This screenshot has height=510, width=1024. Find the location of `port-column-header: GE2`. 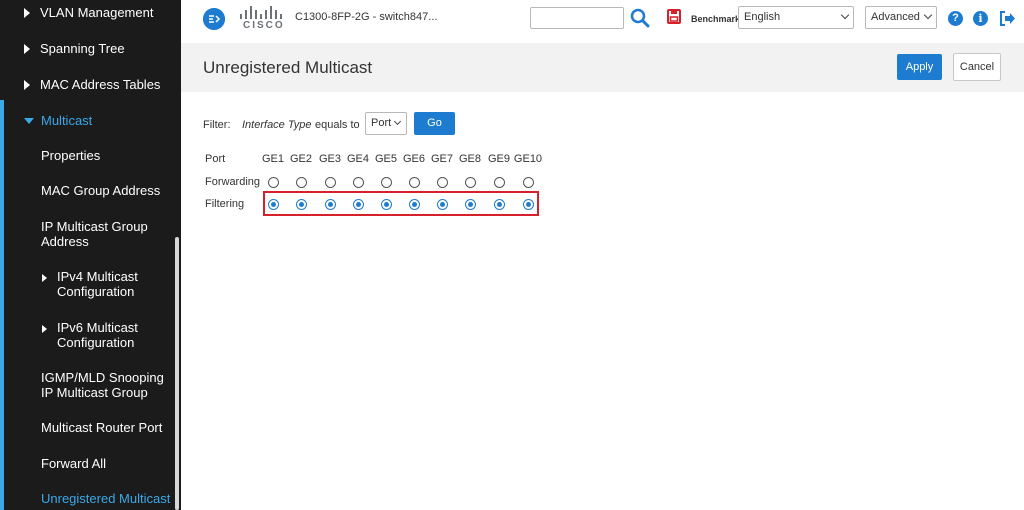

port-column-header: GE2 is located at coordinates (300, 159).